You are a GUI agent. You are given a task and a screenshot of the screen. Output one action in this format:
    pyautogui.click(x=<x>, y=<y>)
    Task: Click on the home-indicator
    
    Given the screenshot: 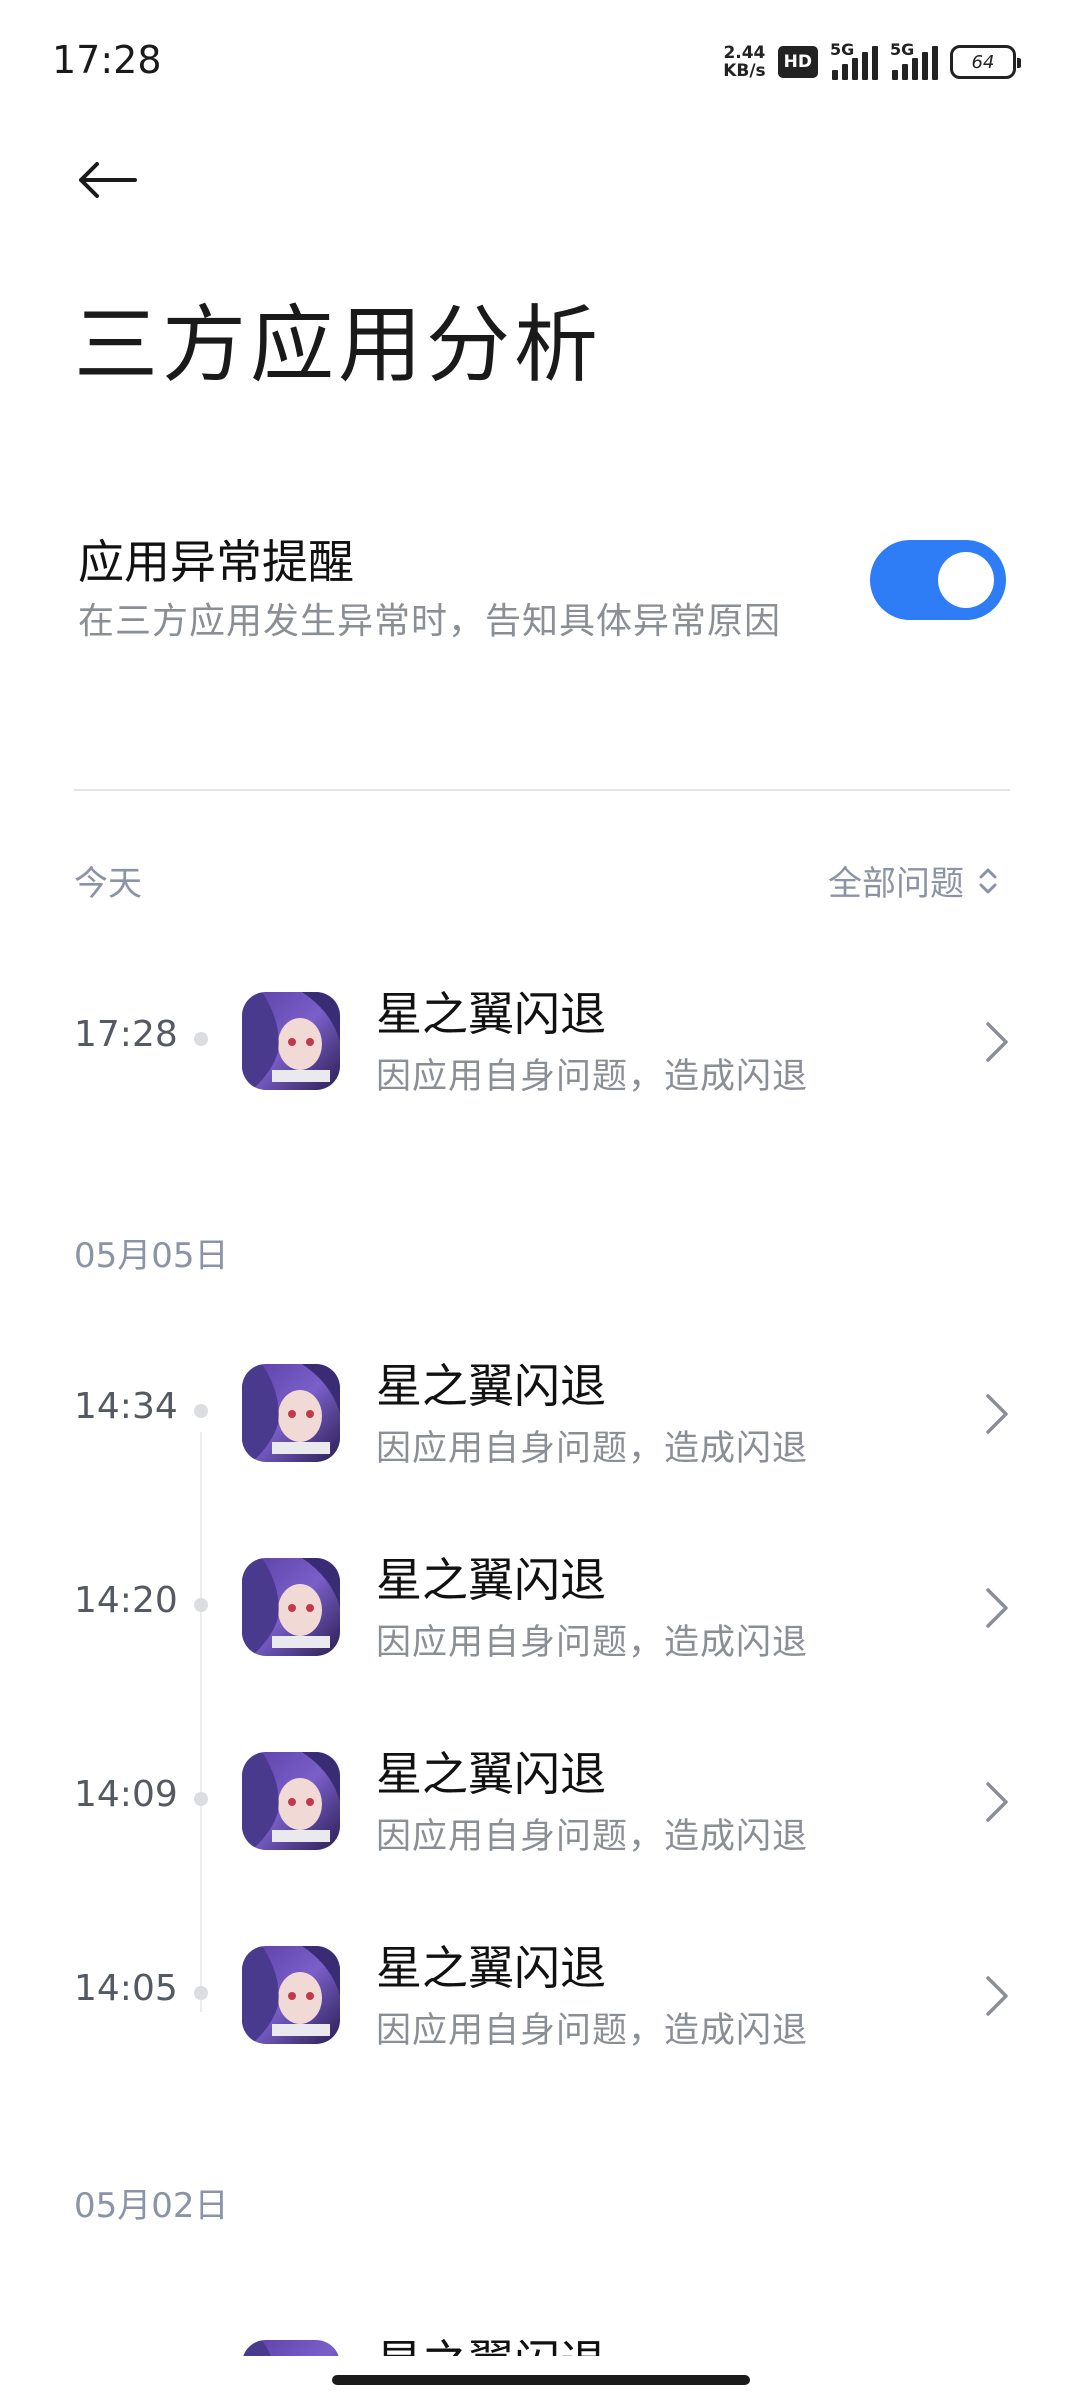 What is the action you would take?
    pyautogui.click(x=541, y=2380)
    